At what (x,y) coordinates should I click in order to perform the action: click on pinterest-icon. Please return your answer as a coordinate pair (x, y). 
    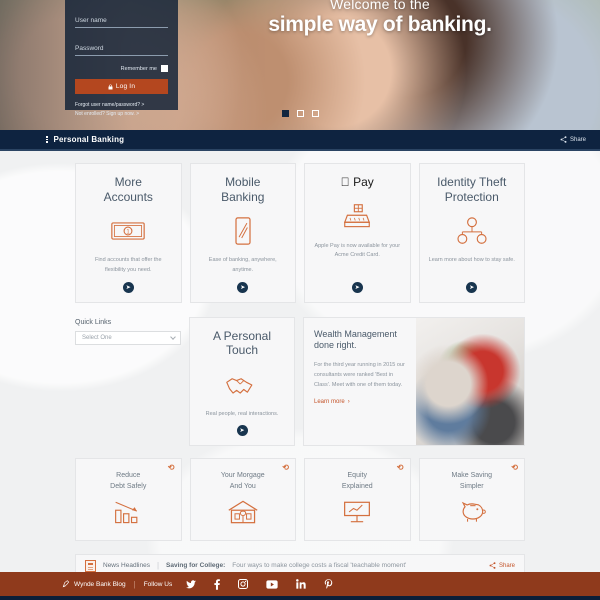
    Looking at the image, I should click on (328, 584).